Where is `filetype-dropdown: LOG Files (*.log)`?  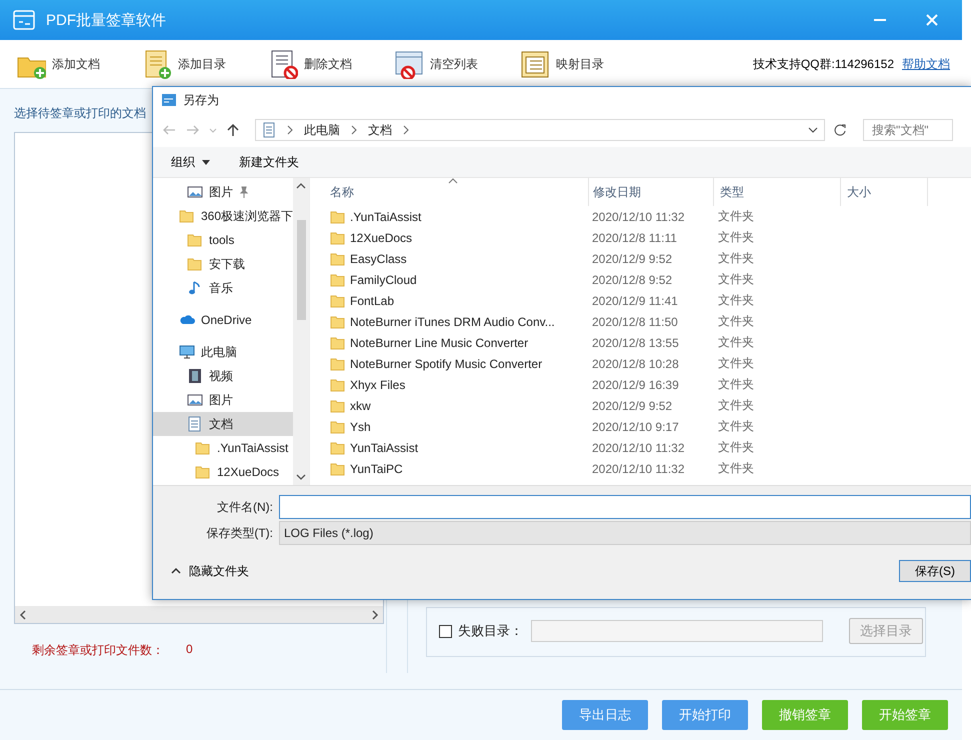 filetype-dropdown: LOG Files (*.log) is located at coordinates (625, 533).